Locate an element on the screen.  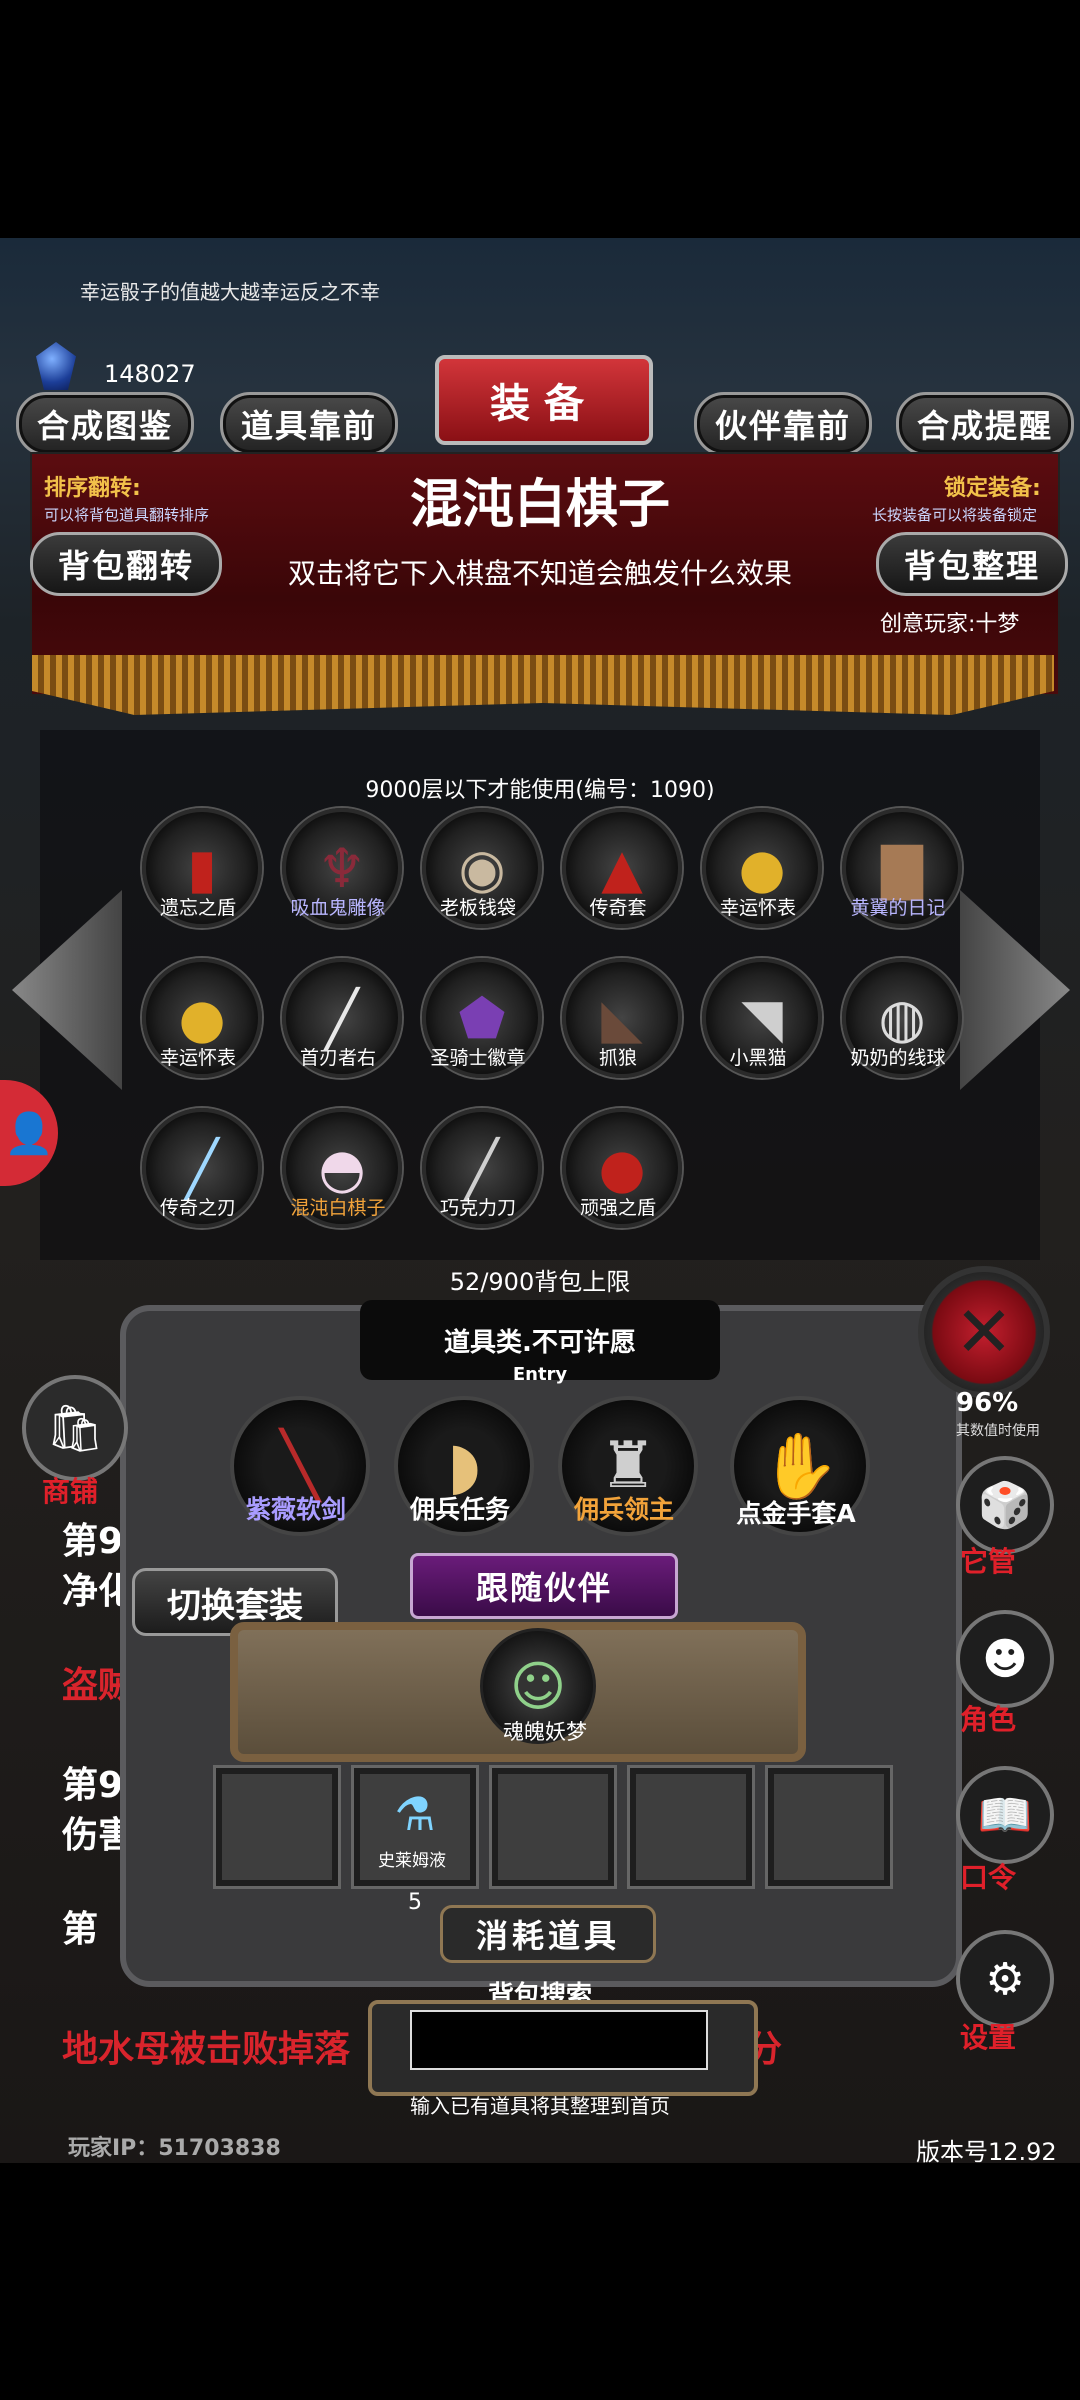
equipment-label: 佣兵领主 is located at coordinates (623, 1509).